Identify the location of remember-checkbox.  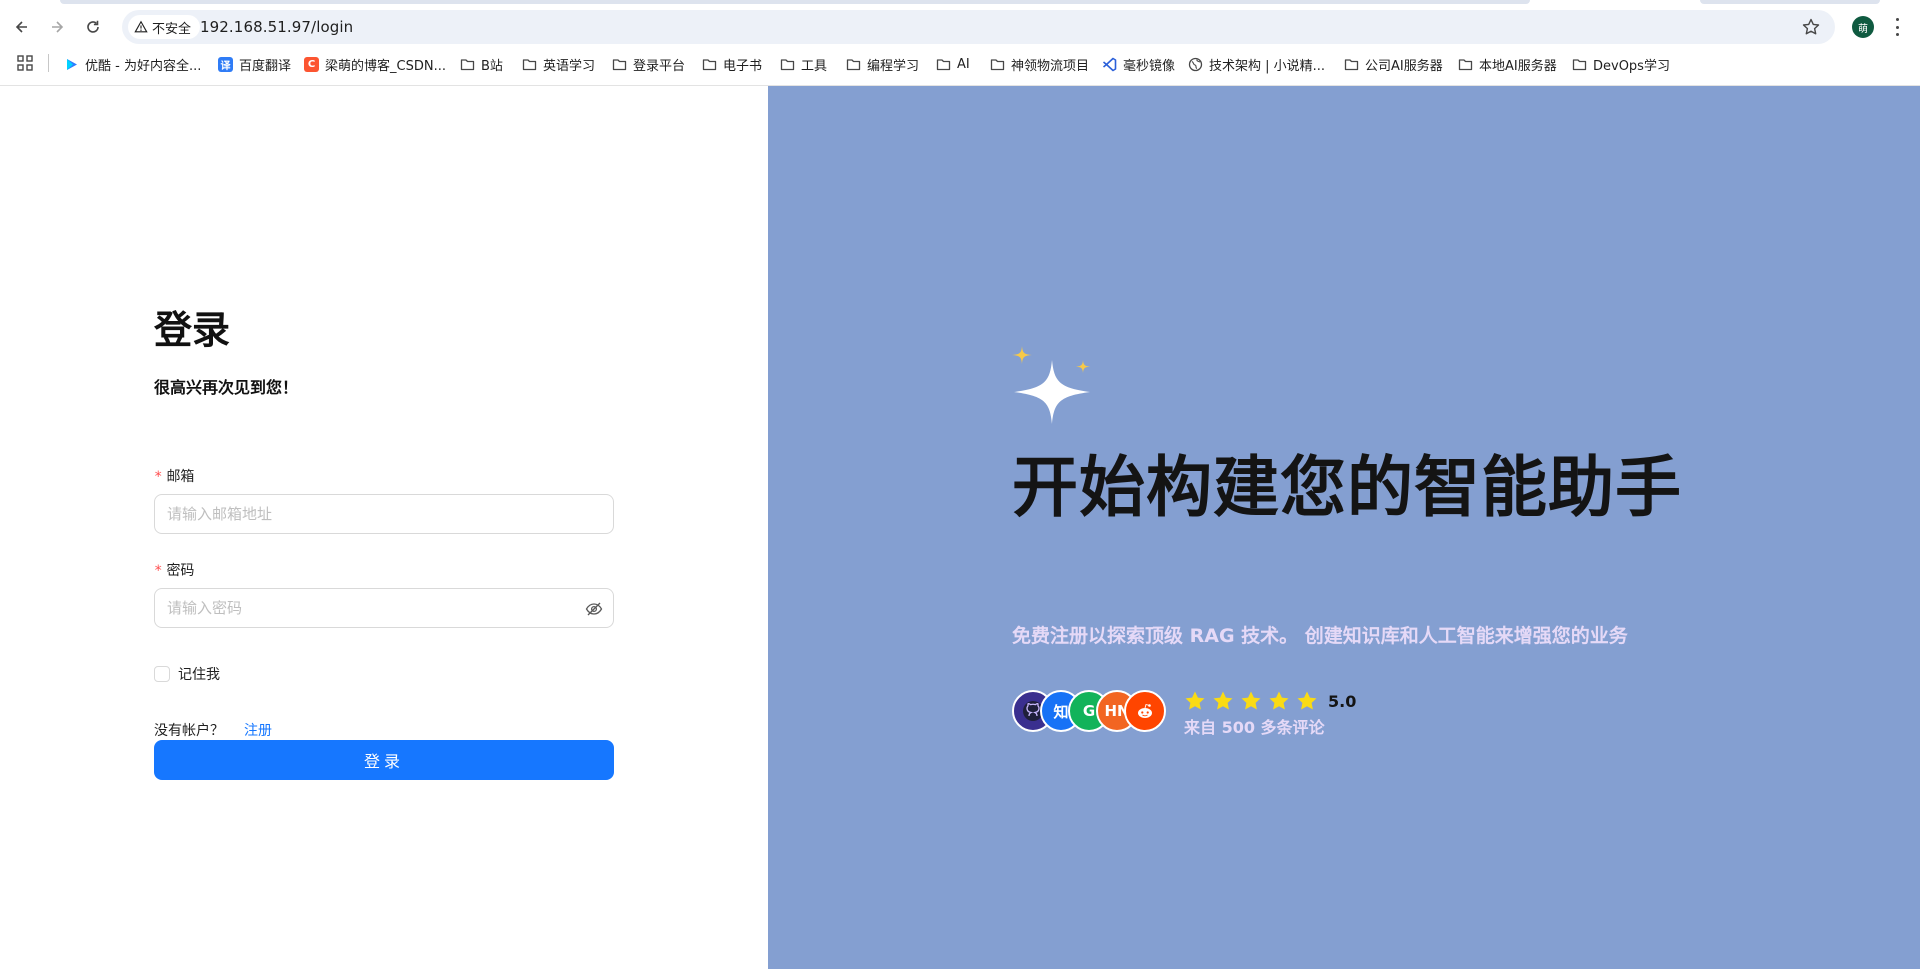
(162, 674).